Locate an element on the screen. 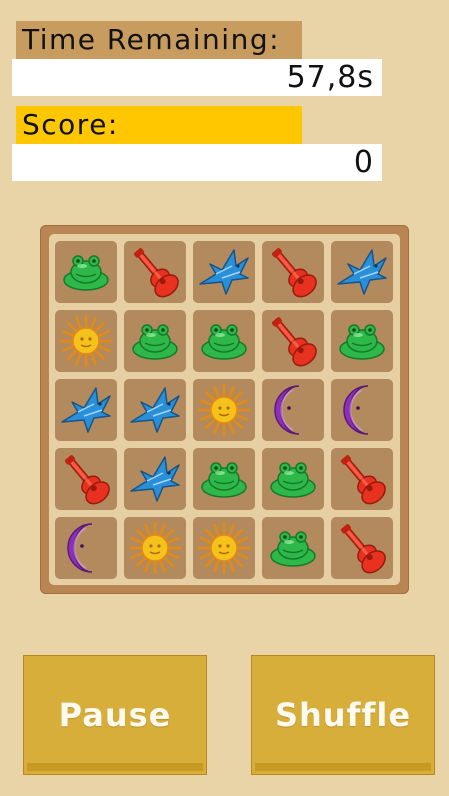 The image size is (449, 796). shuffle-button: Shuffle is located at coordinates (343, 715).